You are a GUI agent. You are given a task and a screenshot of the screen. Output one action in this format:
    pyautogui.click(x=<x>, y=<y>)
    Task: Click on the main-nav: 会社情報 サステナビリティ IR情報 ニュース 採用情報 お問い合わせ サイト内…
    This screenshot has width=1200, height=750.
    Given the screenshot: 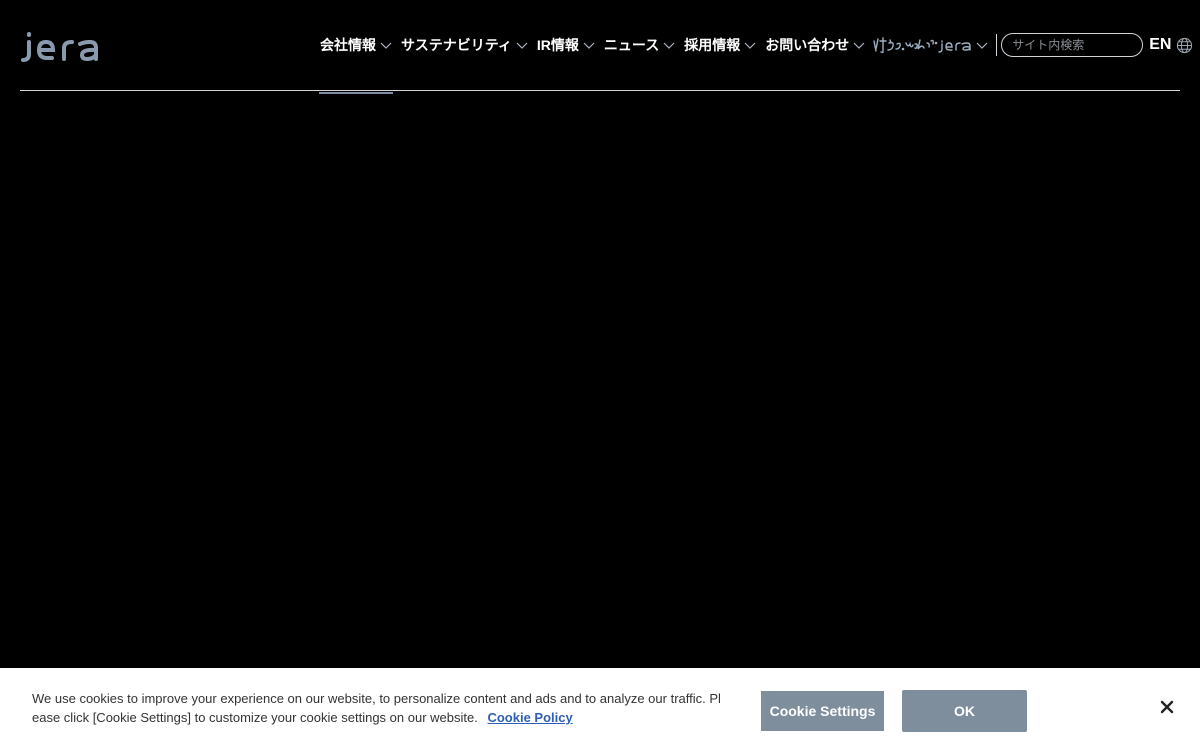 What is the action you would take?
    pyautogui.click(x=756, y=62)
    